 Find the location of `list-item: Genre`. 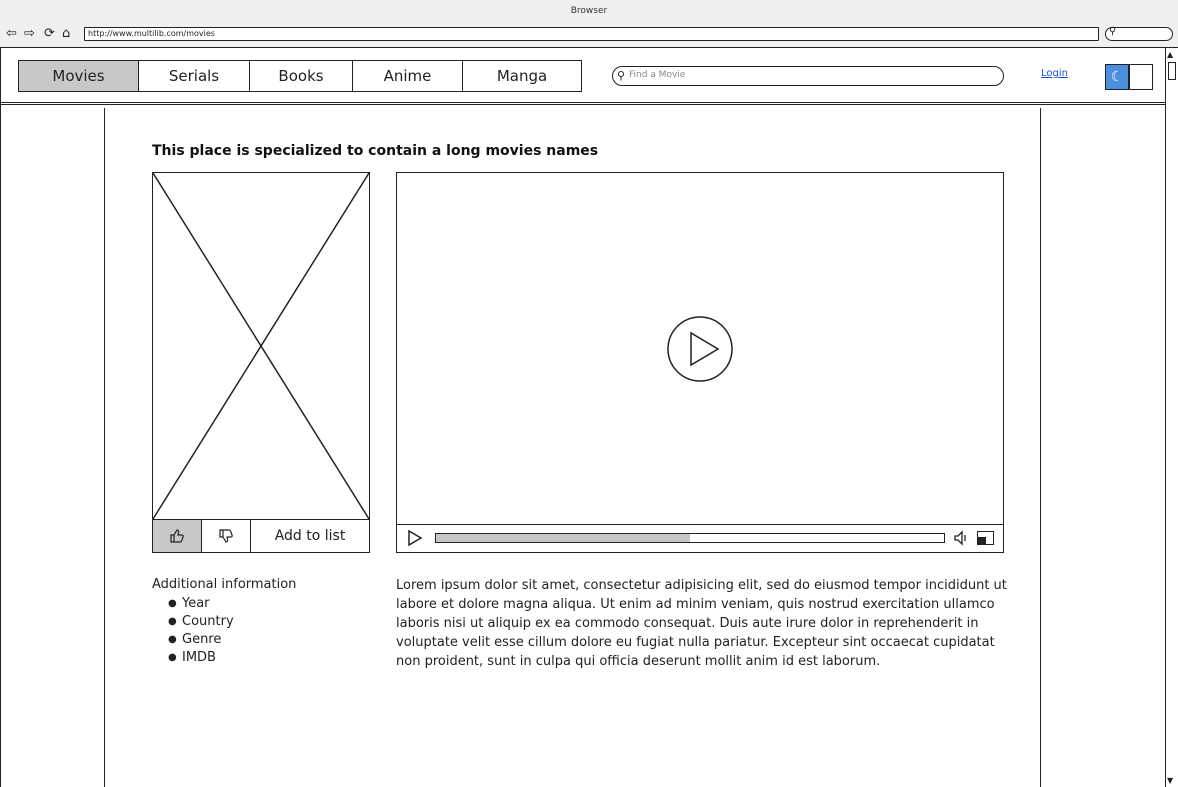

list-item: Genre is located at coordinates (224, 640).